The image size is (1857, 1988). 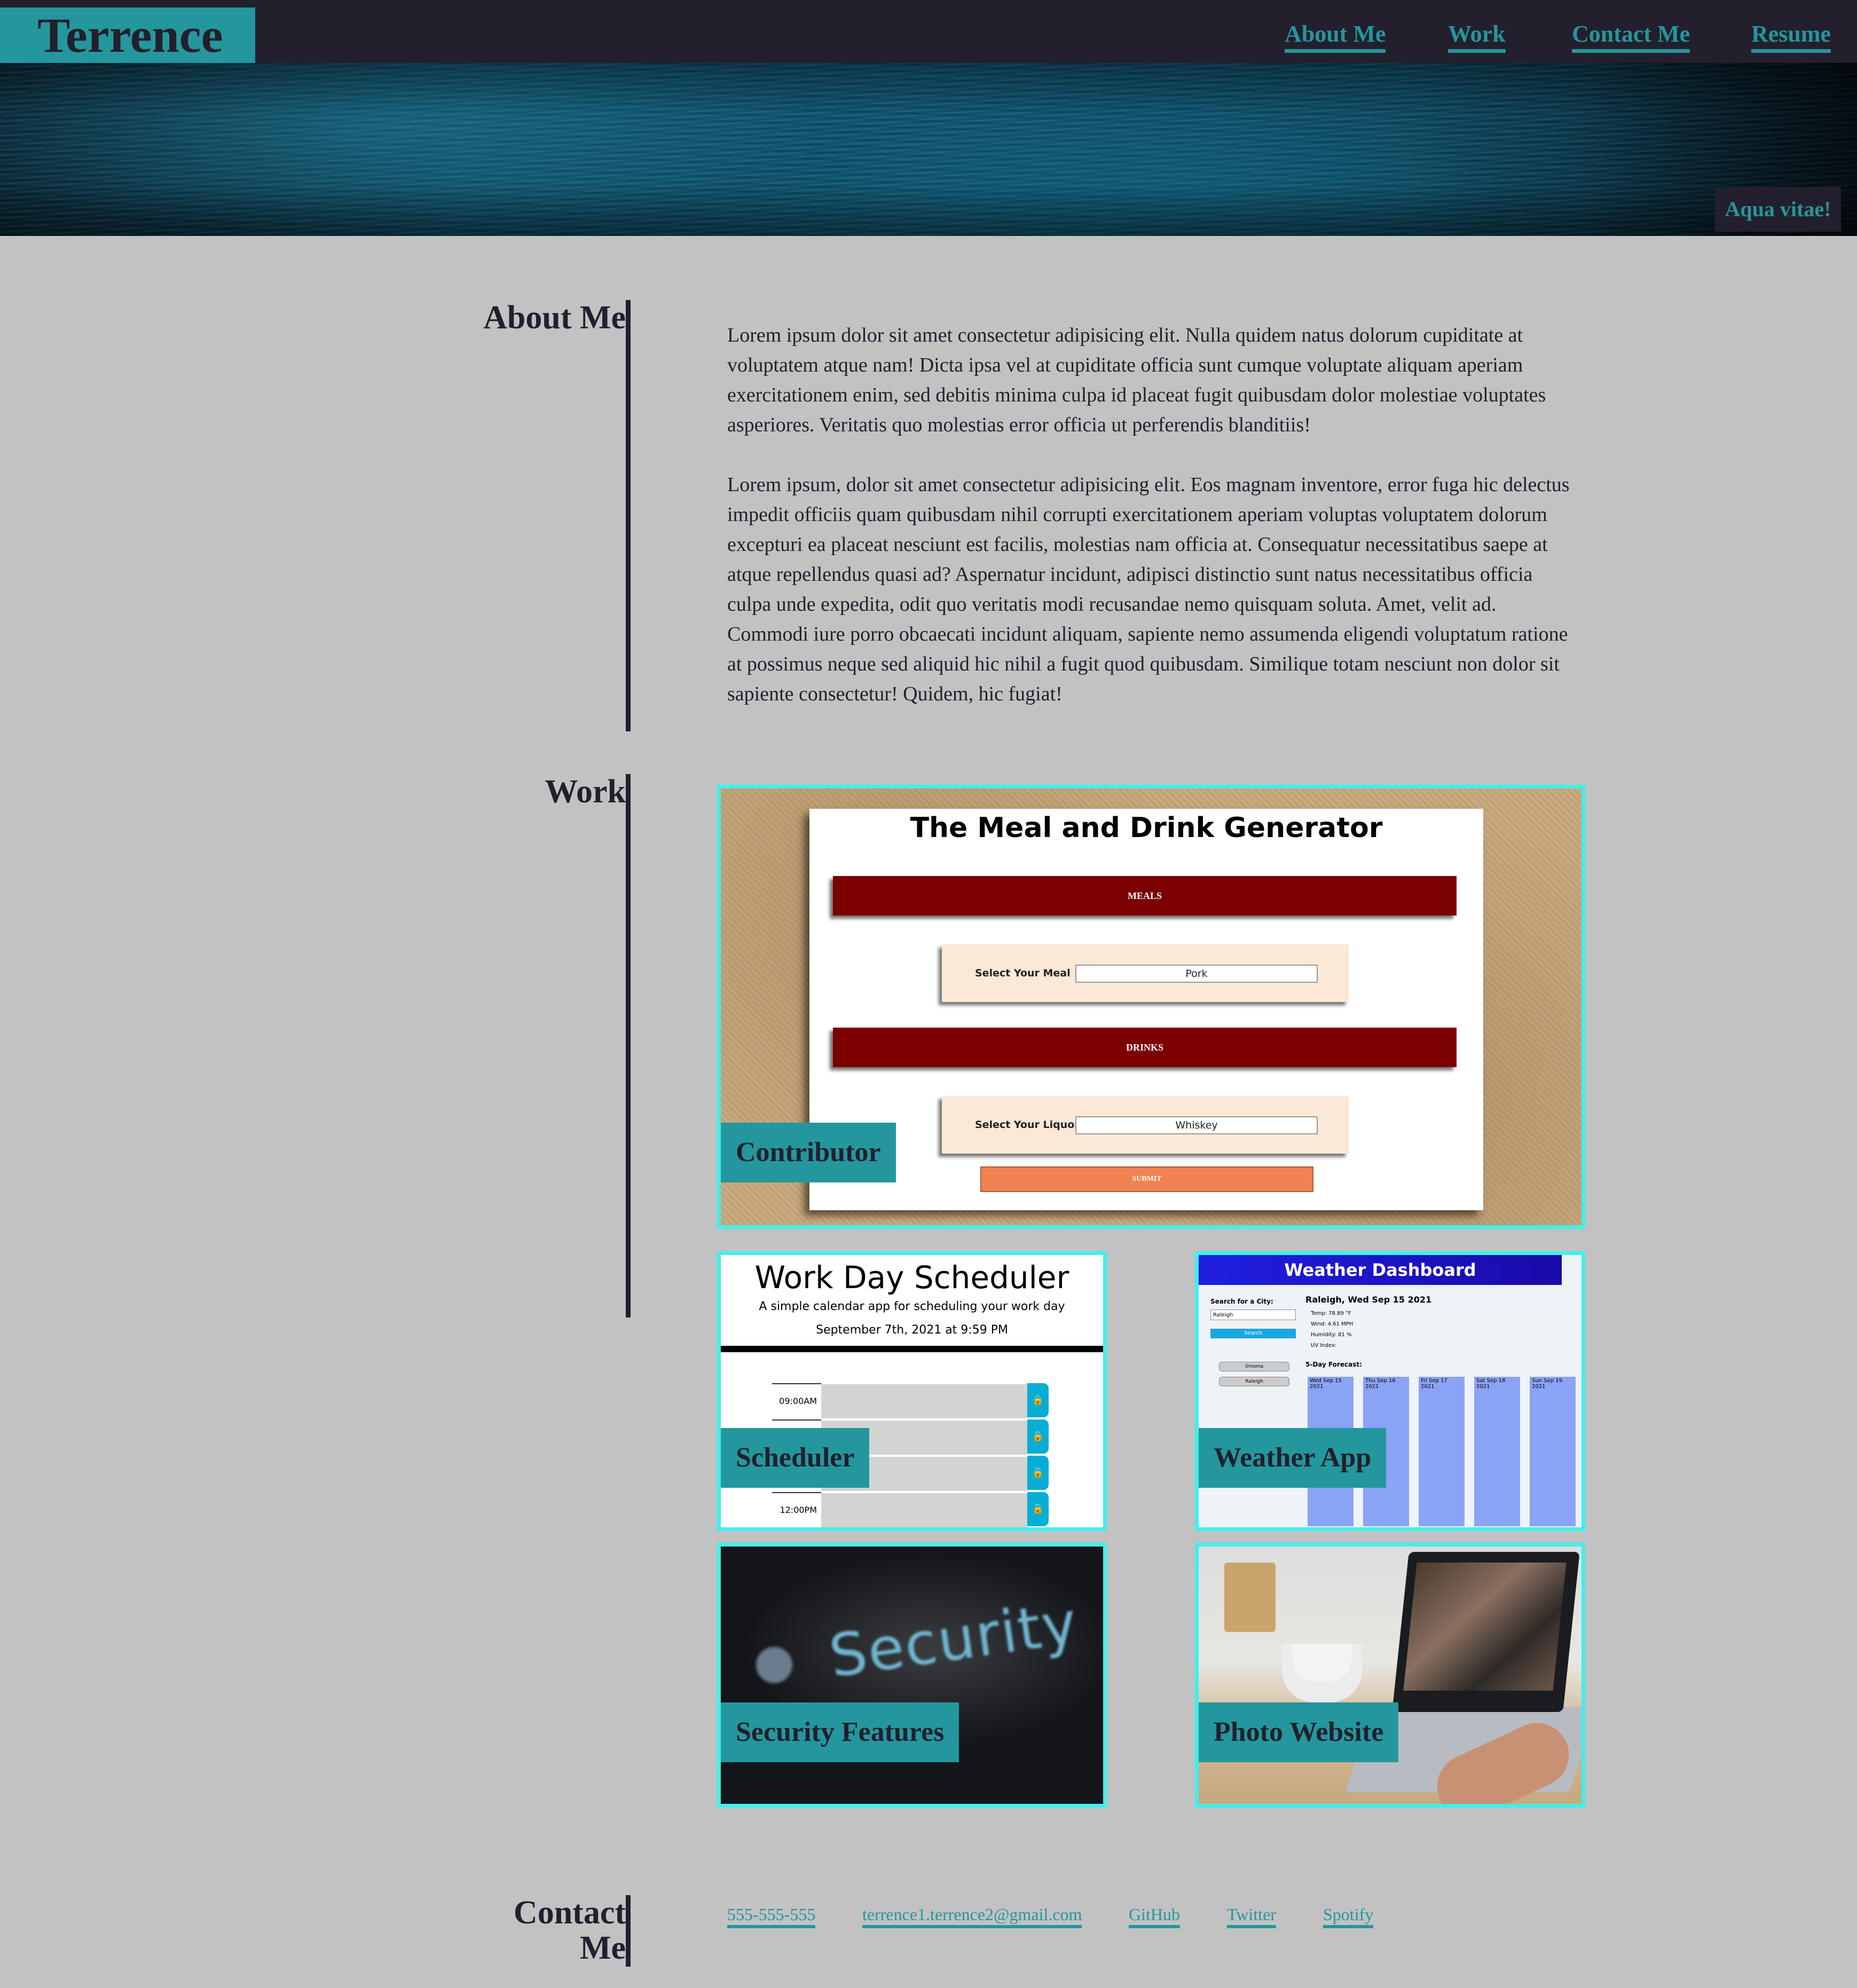 What do you see at coordinates (911, 1277) in the screenshot?
I see `scheduler-title: Work Day Scheduler` at bounding box center [911, 1277].